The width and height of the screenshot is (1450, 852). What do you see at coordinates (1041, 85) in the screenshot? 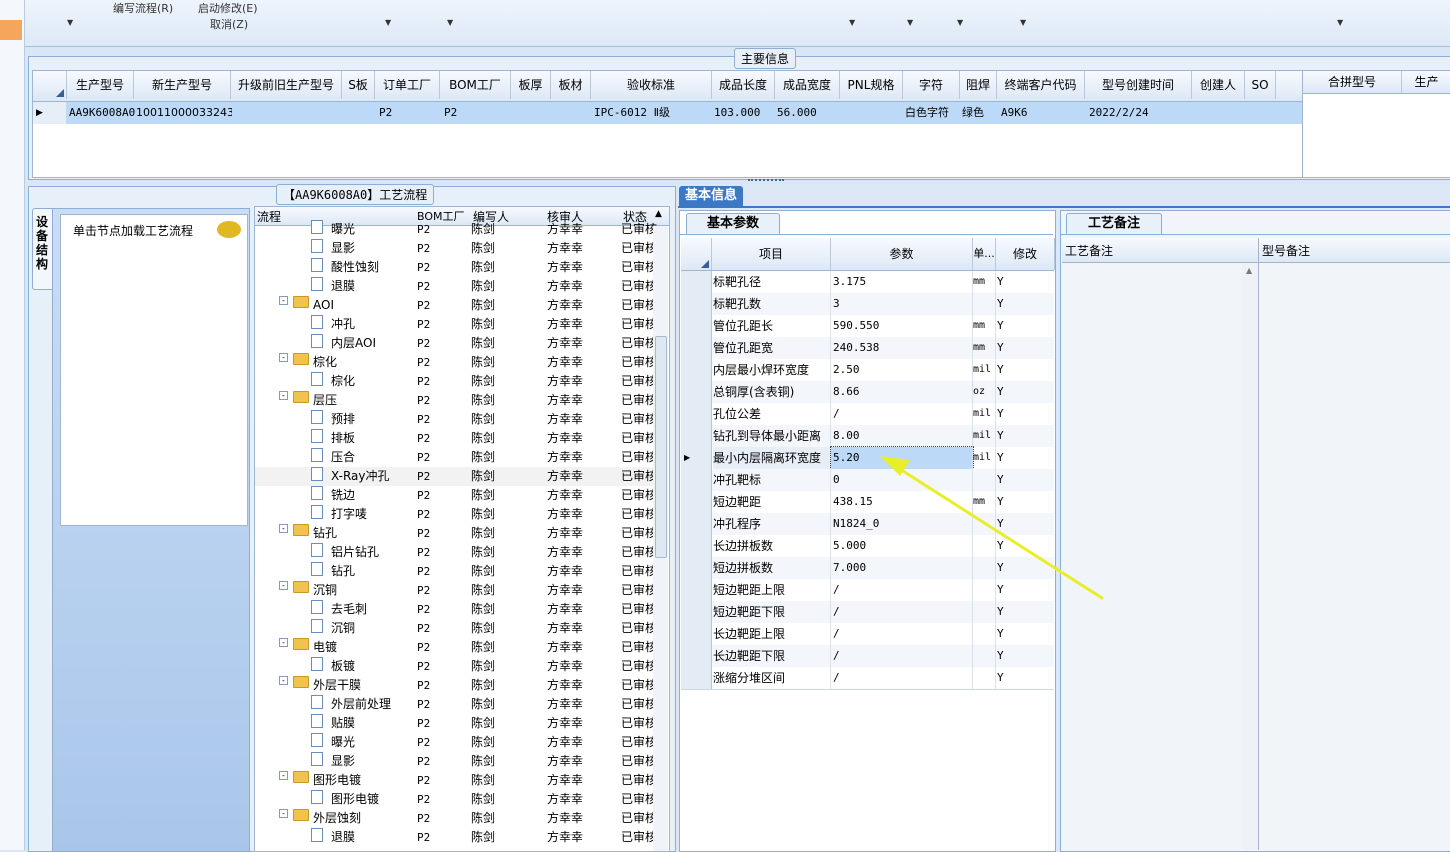
I see `col-header: 终端客户代码` at bounding box center [1041, 85].